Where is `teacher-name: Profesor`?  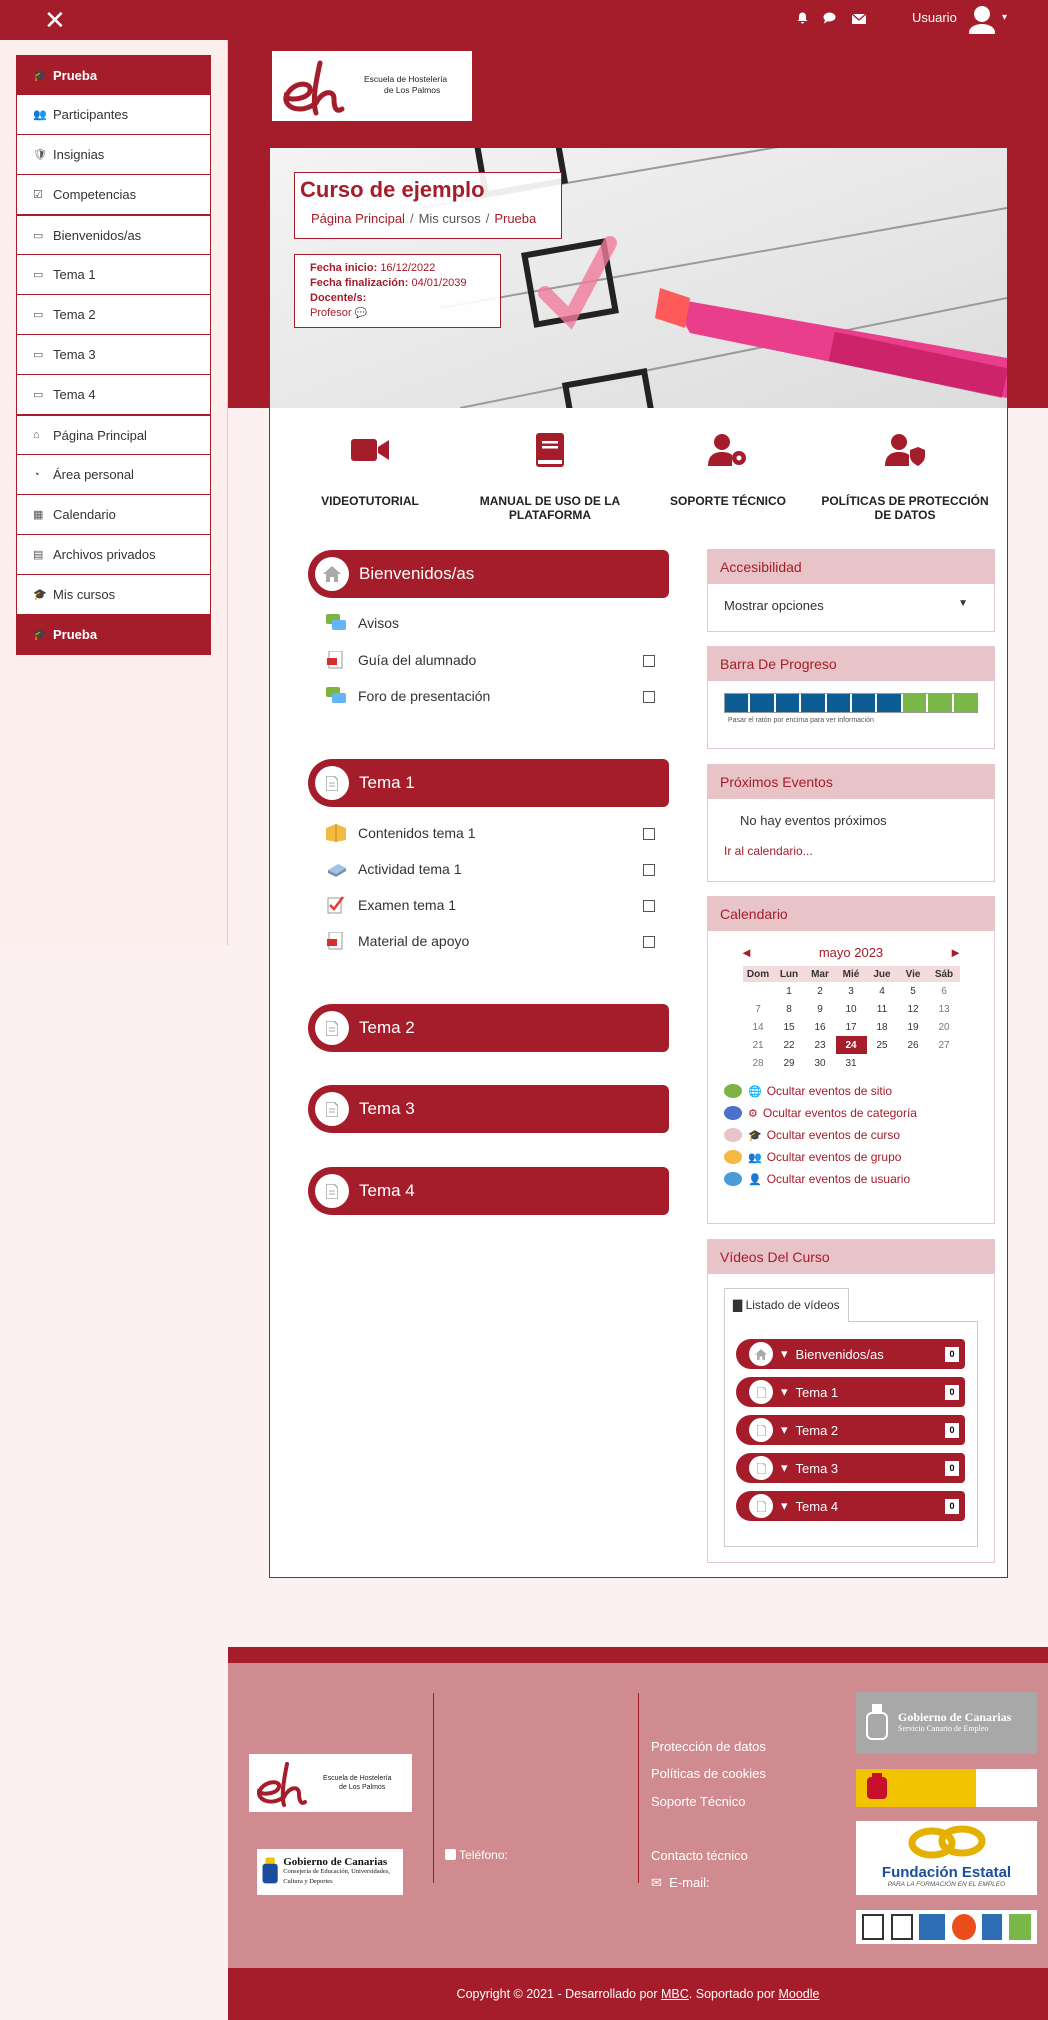 teacher-name: Profesor is located at coordinates (331, 313).